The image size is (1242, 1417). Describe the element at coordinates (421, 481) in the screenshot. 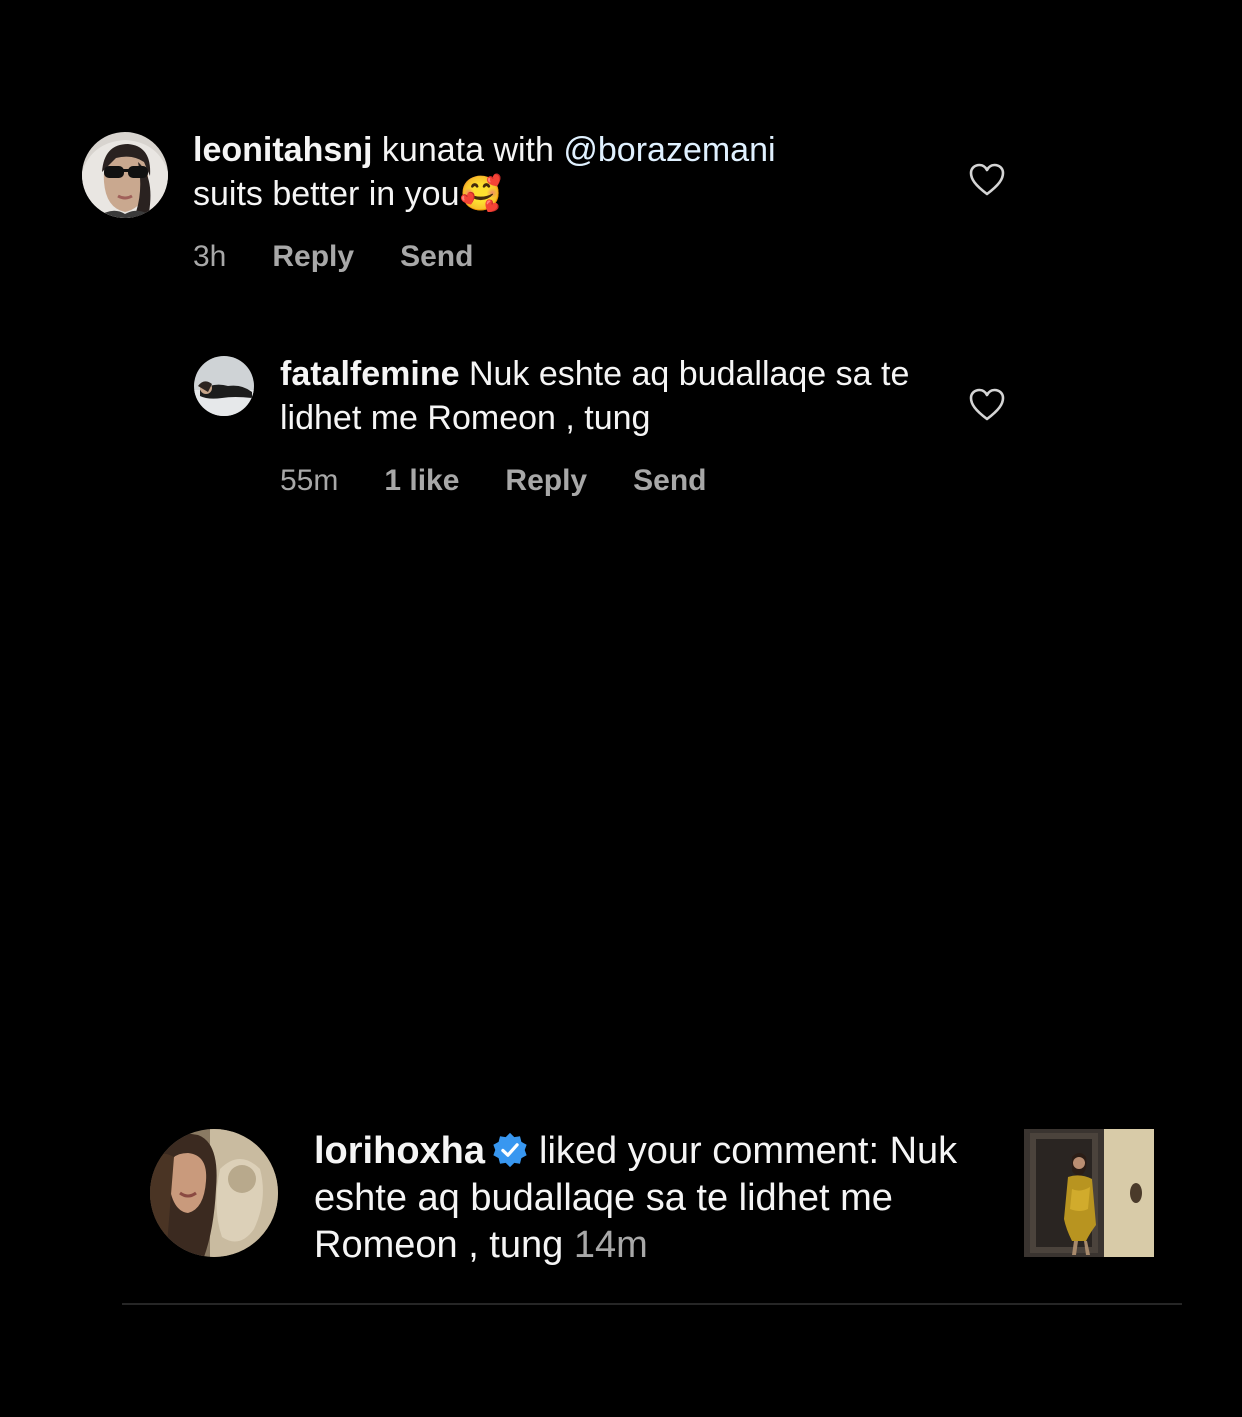

I see `likes-count: 1 like` at that location.